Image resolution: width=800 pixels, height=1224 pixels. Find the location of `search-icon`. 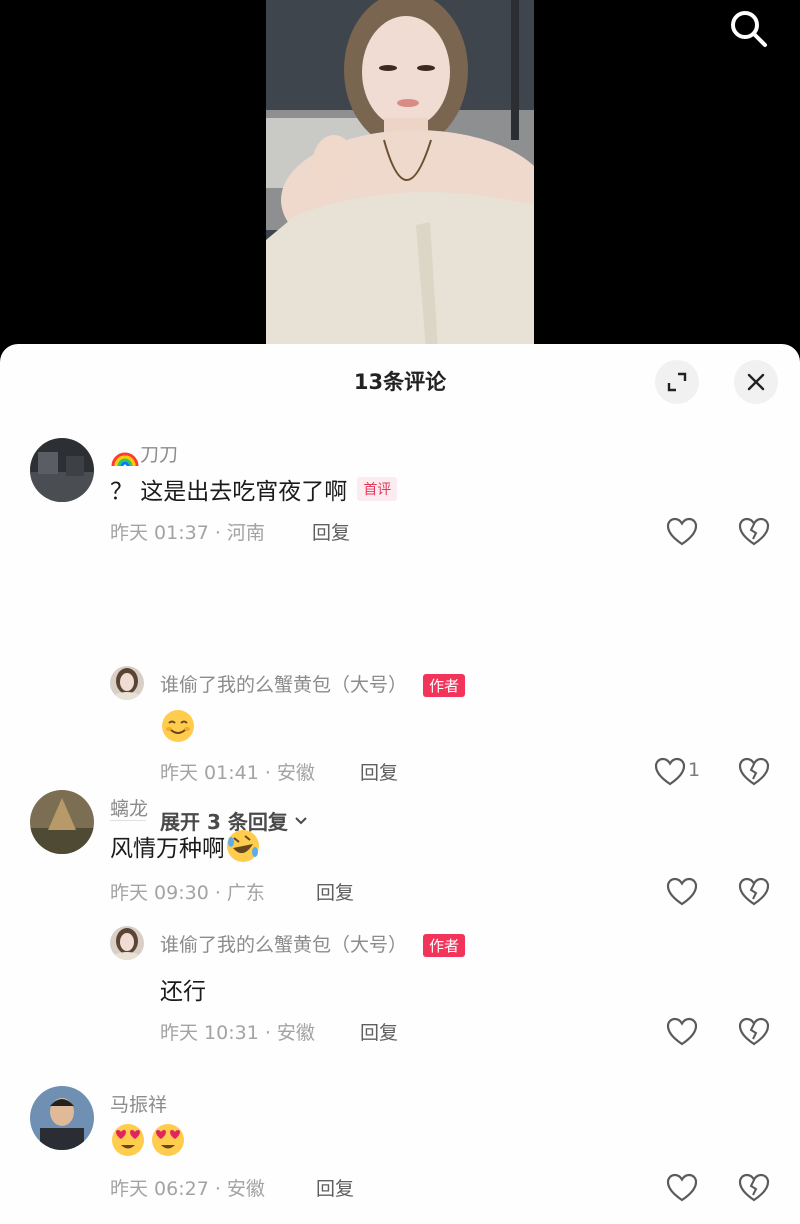

search-icon is located at coordinates (749, 29).